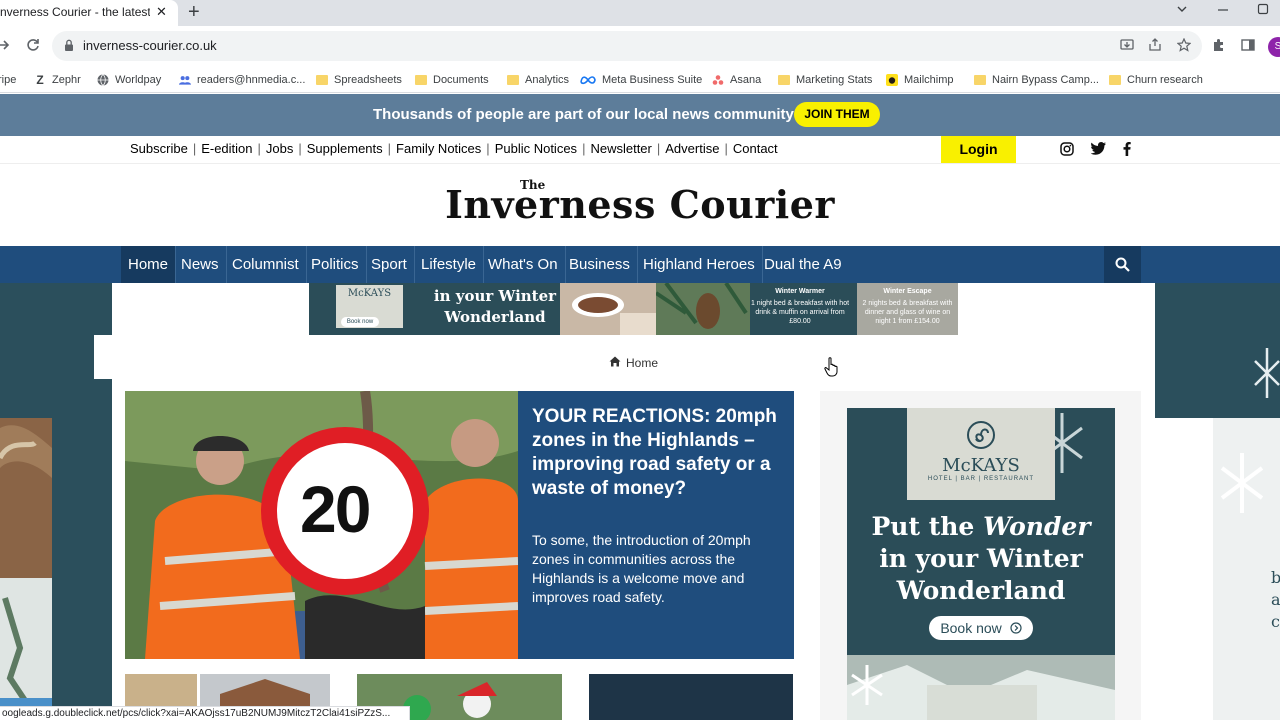 The height and width of the screenshot is (725, 1280). What do you see at coordinates (1263, 10) in the screenshot?
I see `maximize-icon` at bounding box center [1263, 10].